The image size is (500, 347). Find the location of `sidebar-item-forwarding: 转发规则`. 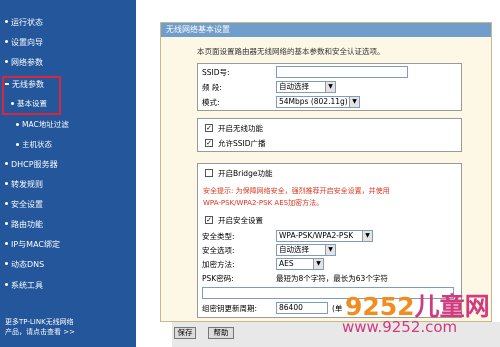

sidebar-item-forwarding: 转发规则 is located at coordinates (24, 185).